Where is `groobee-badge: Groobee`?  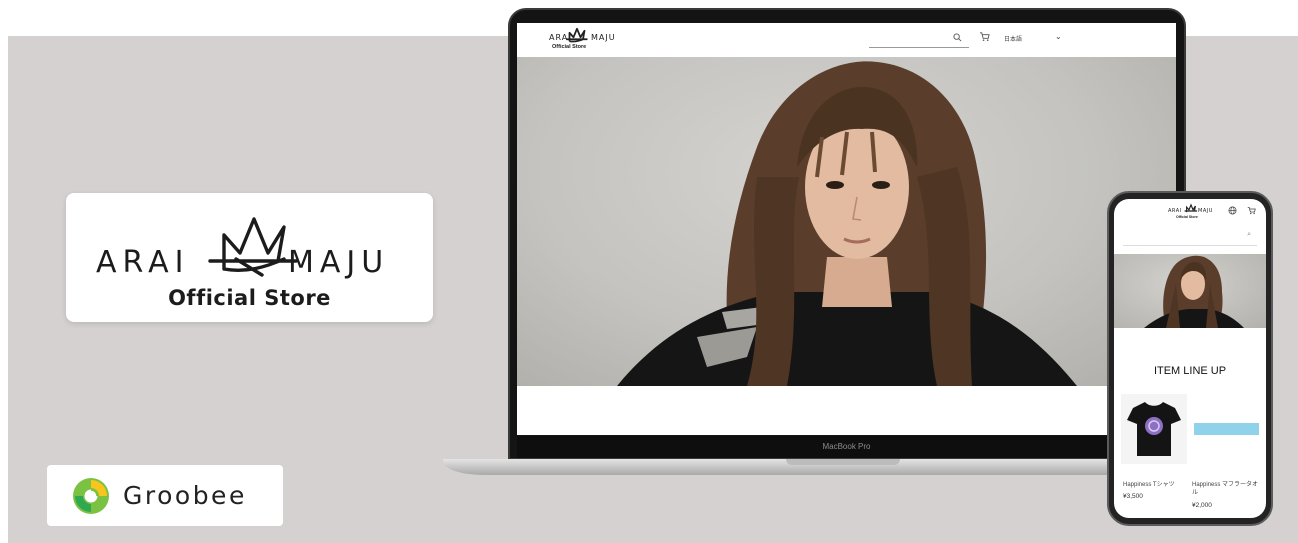 groobee-badge: Groobee is located at coordinates (165, 495).